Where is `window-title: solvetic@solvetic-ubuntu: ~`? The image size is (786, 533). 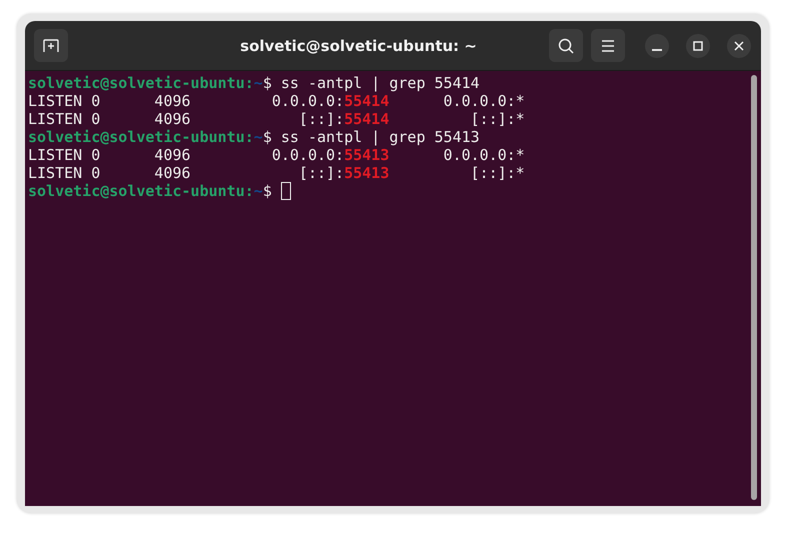
window-title: solvetic@solvetic-ubuntu: ~ is located at coordinates (358, 45).